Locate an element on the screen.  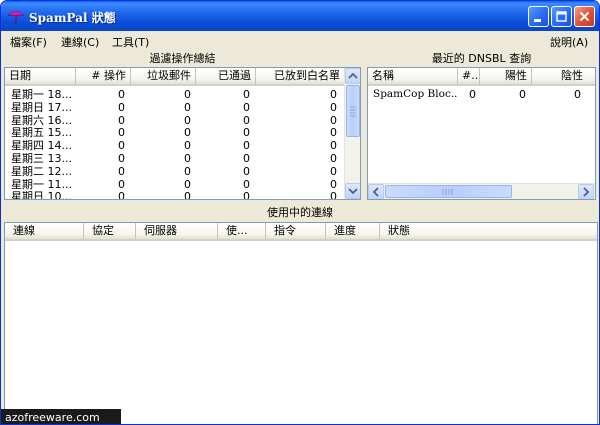
scroll-down-button is located at coordinates (352, 191).